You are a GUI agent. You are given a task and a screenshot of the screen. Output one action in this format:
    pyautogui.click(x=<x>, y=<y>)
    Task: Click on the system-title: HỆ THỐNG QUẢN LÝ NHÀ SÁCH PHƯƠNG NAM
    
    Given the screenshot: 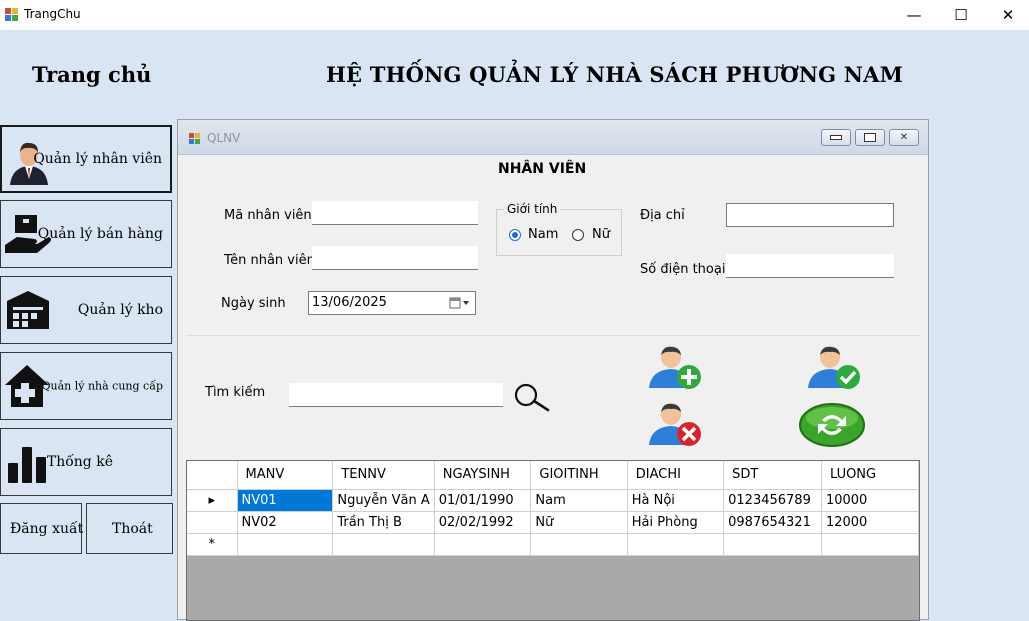 What is the action you would take?
    pyautogui.click(x=615, y=74)
    